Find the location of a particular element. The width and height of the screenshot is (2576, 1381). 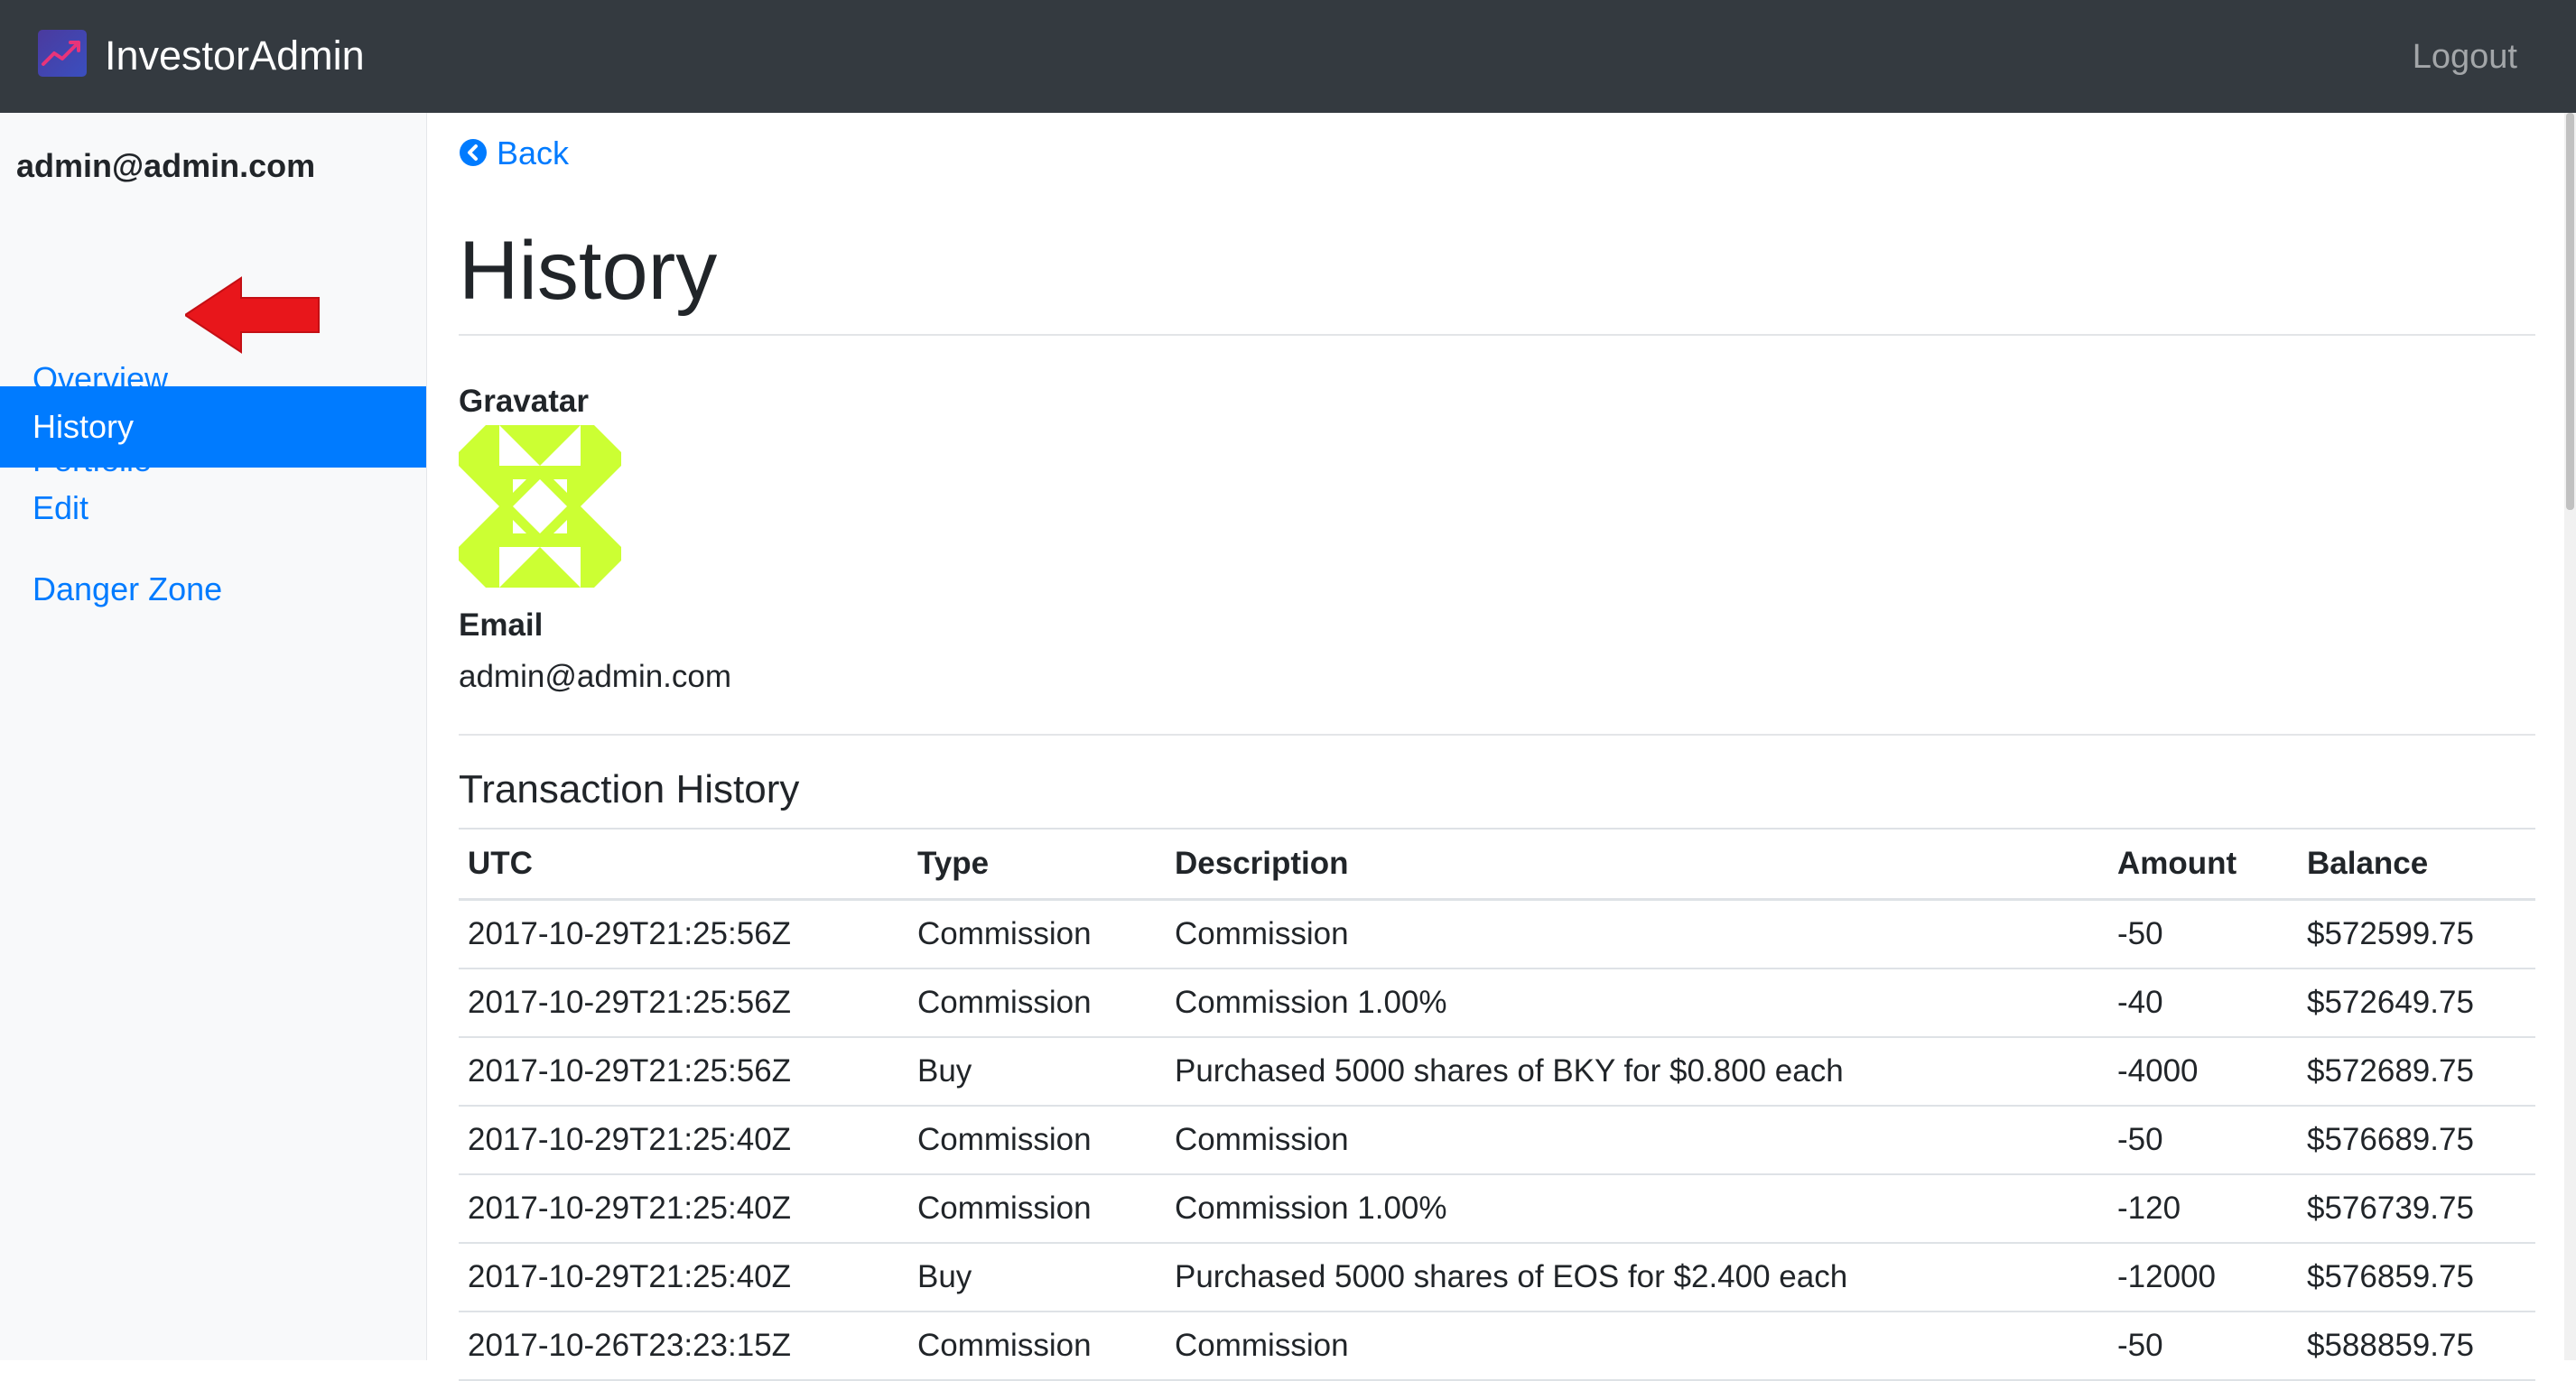

sidebar-item-danger-zone: Danger Zone is located at coordinates (213, 589).